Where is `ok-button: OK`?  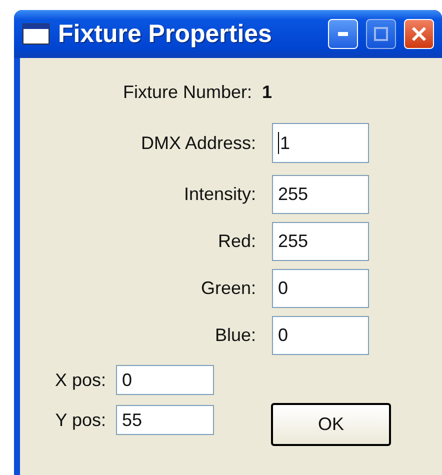 ok-button: OK is located at coordinates (331, 424).